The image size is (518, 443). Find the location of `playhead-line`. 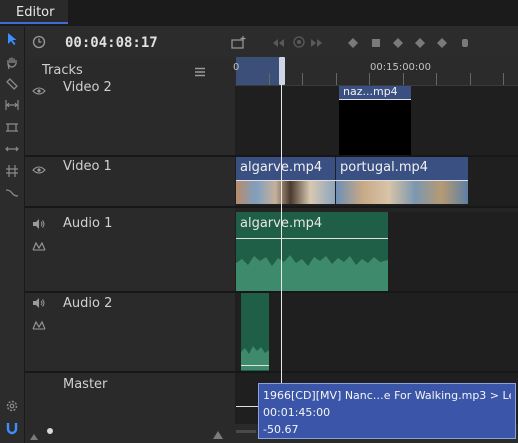

playhead-line is located at coordinates (281, 233).